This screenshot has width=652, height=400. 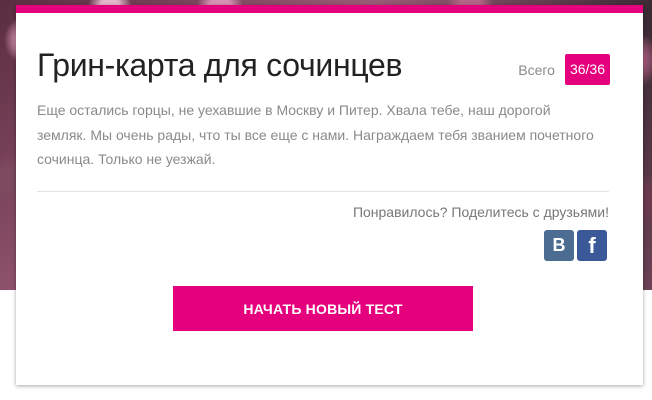 What do you see at coordinates (480, 212) in the screenshot?
I see `share-prompt: Понравилось? Поделитесь с друзьями!` at bounding box center [480, 212].